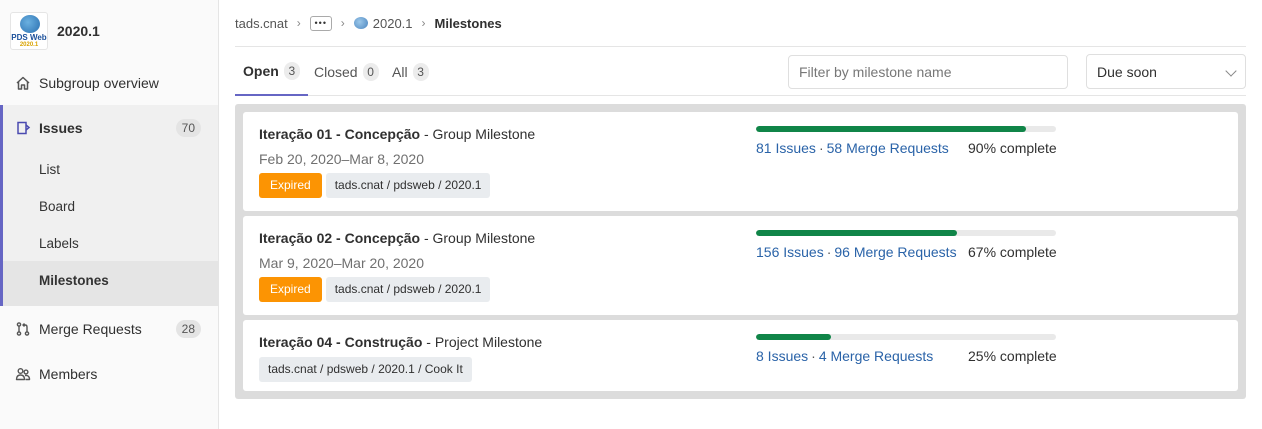 This screenshot has height=429, width=1262. What do you see at coordinates (68, 374) in the screenshot?
I see `sidebar-item-label: Members` at bounding box center [68, 374].